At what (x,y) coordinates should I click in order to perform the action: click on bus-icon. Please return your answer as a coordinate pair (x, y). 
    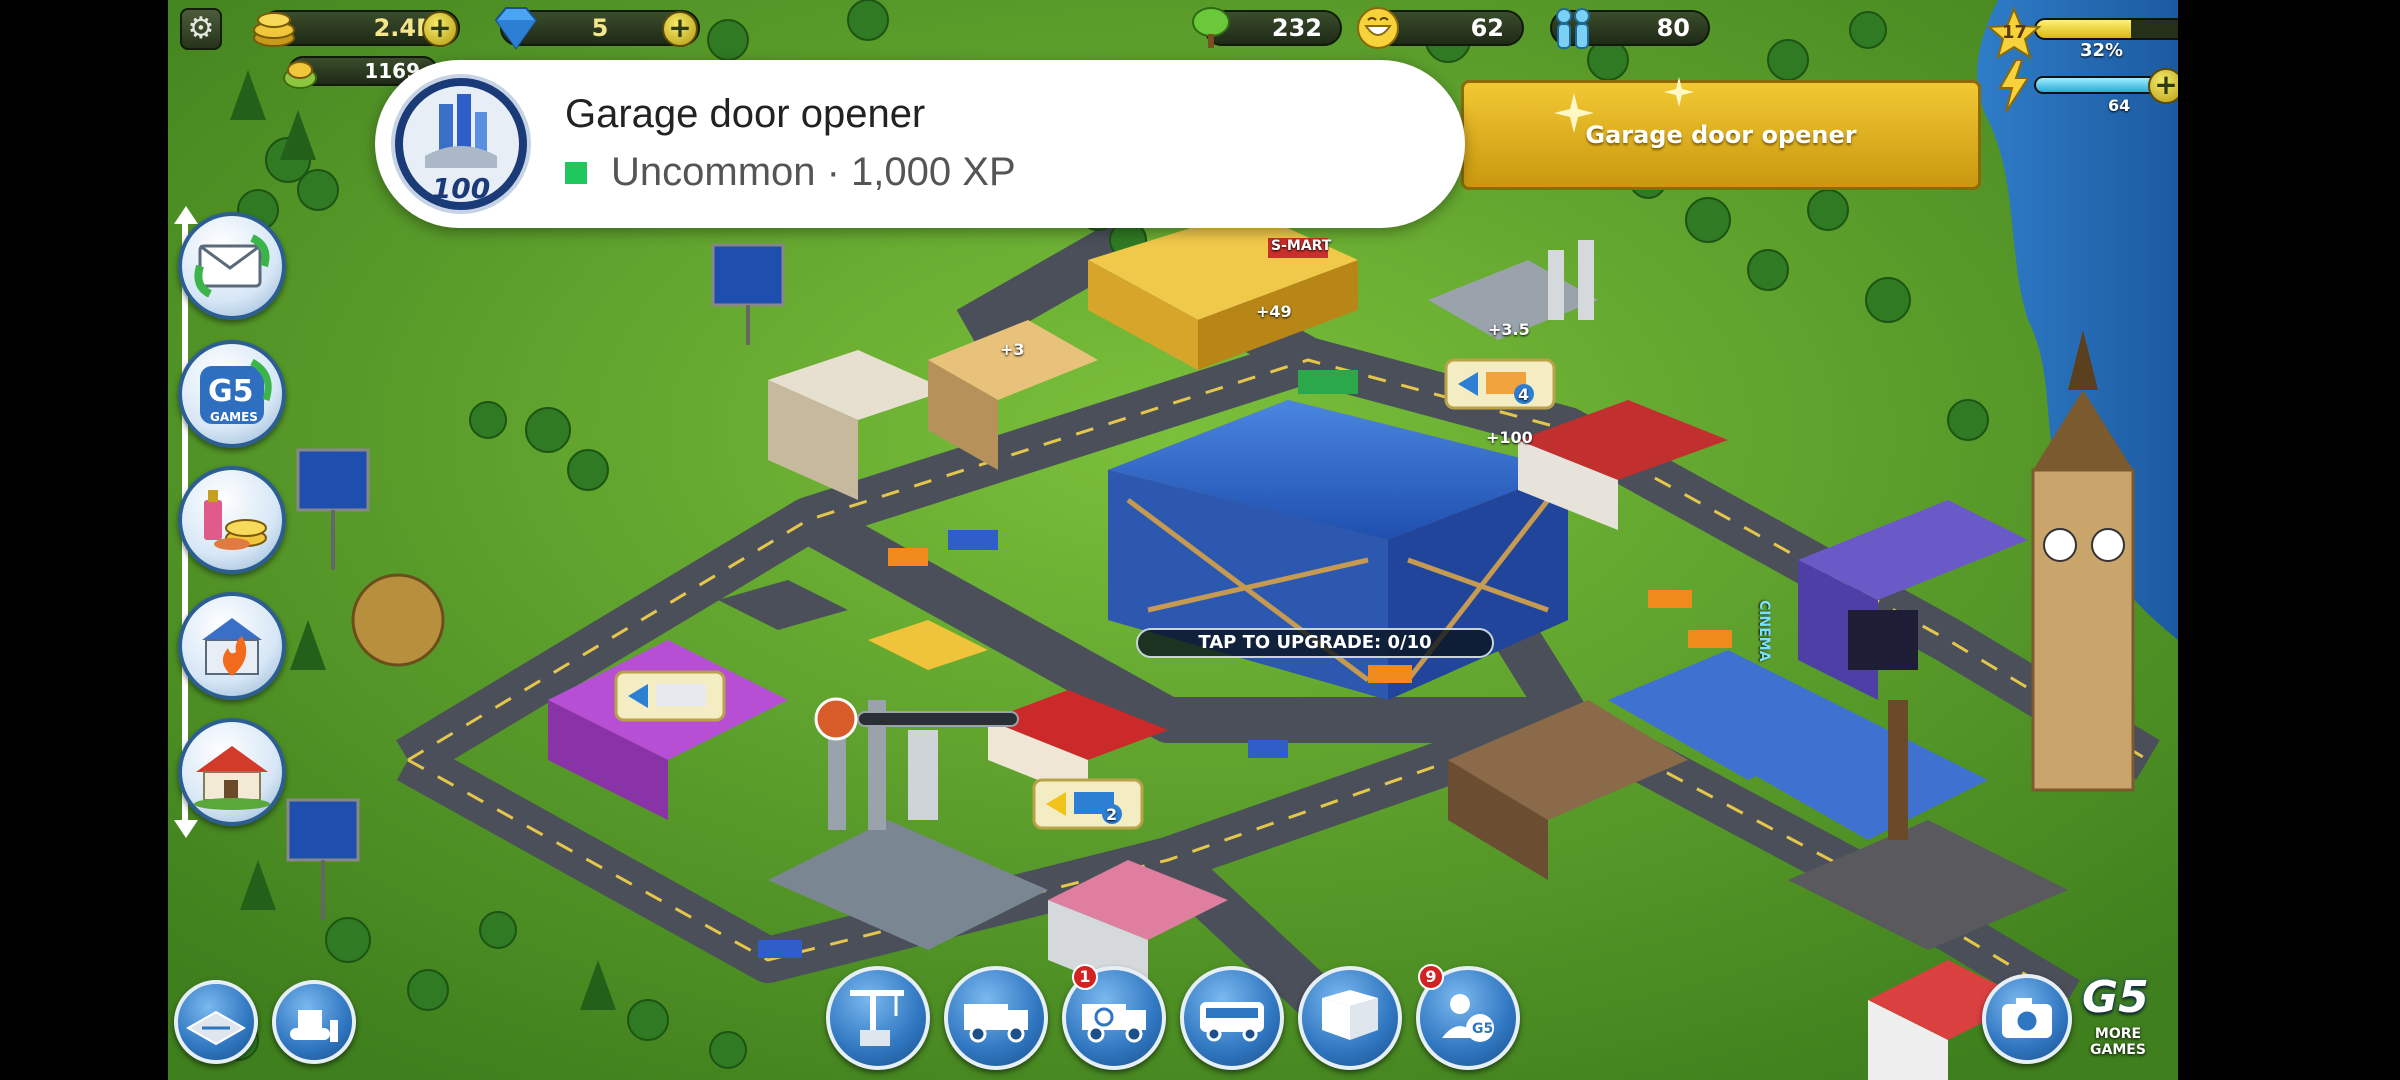
    Looking at the image, I should click on (1232, 1022).